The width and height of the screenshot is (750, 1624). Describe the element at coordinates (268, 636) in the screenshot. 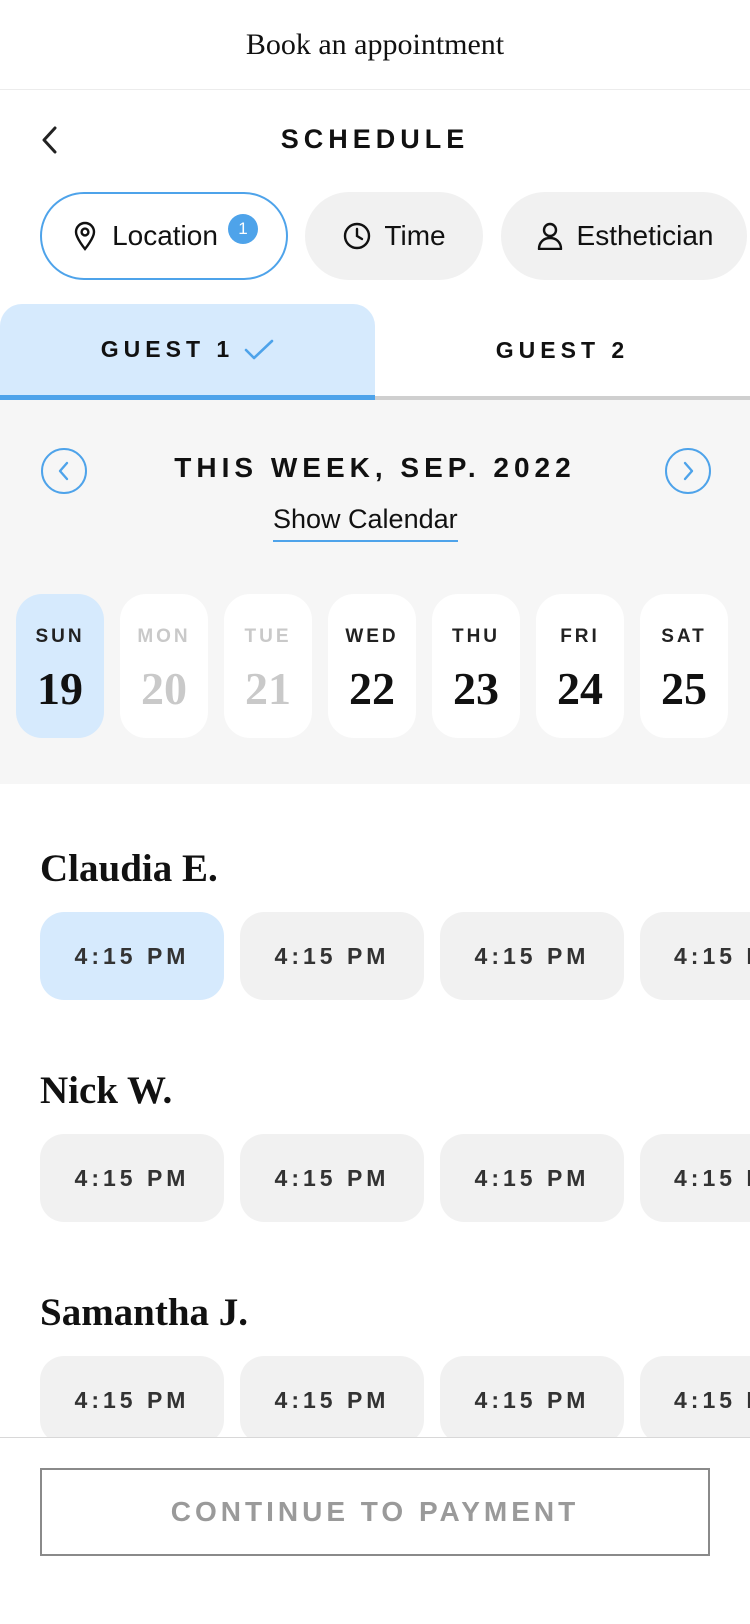

I see `day-of-week: TUE` at that location.